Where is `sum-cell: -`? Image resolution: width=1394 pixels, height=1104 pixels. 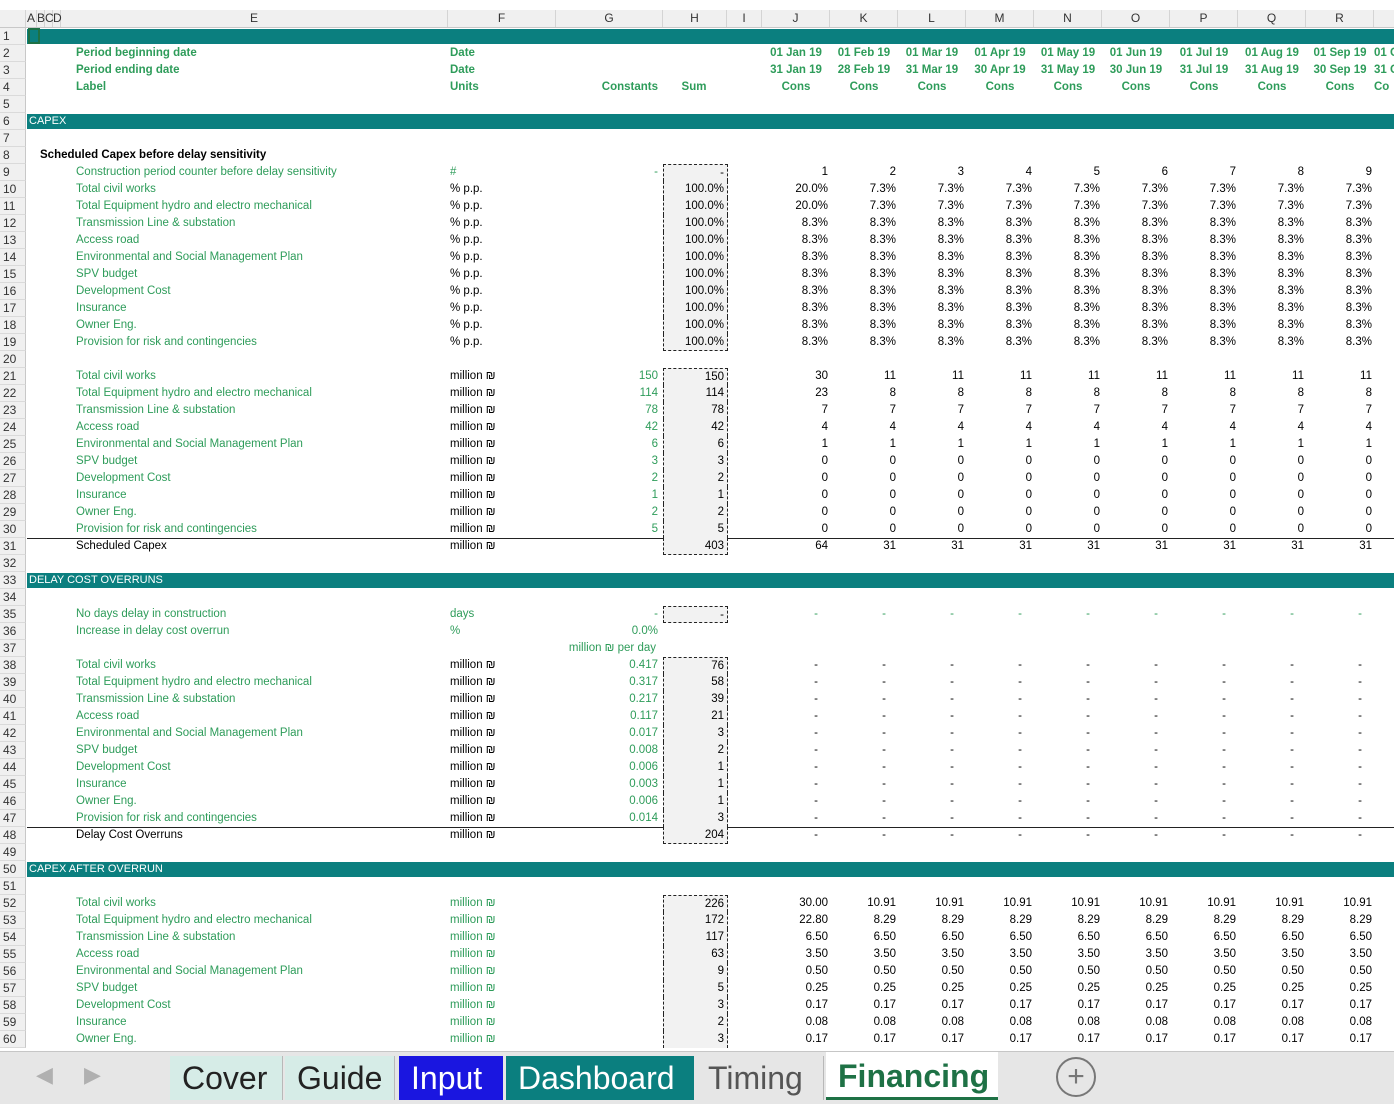 sum-cell: - is located at coordinates (695, 614).